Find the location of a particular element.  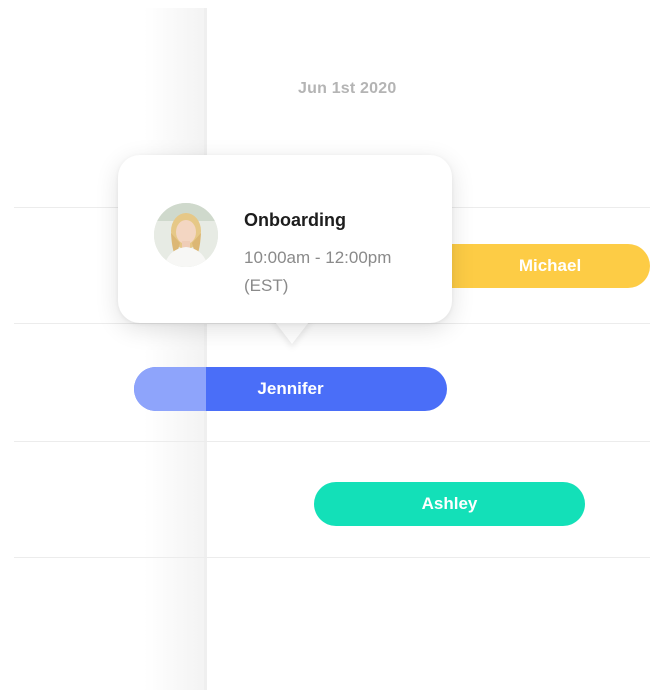

current-time-indicator is located at coordinates (205, 349).